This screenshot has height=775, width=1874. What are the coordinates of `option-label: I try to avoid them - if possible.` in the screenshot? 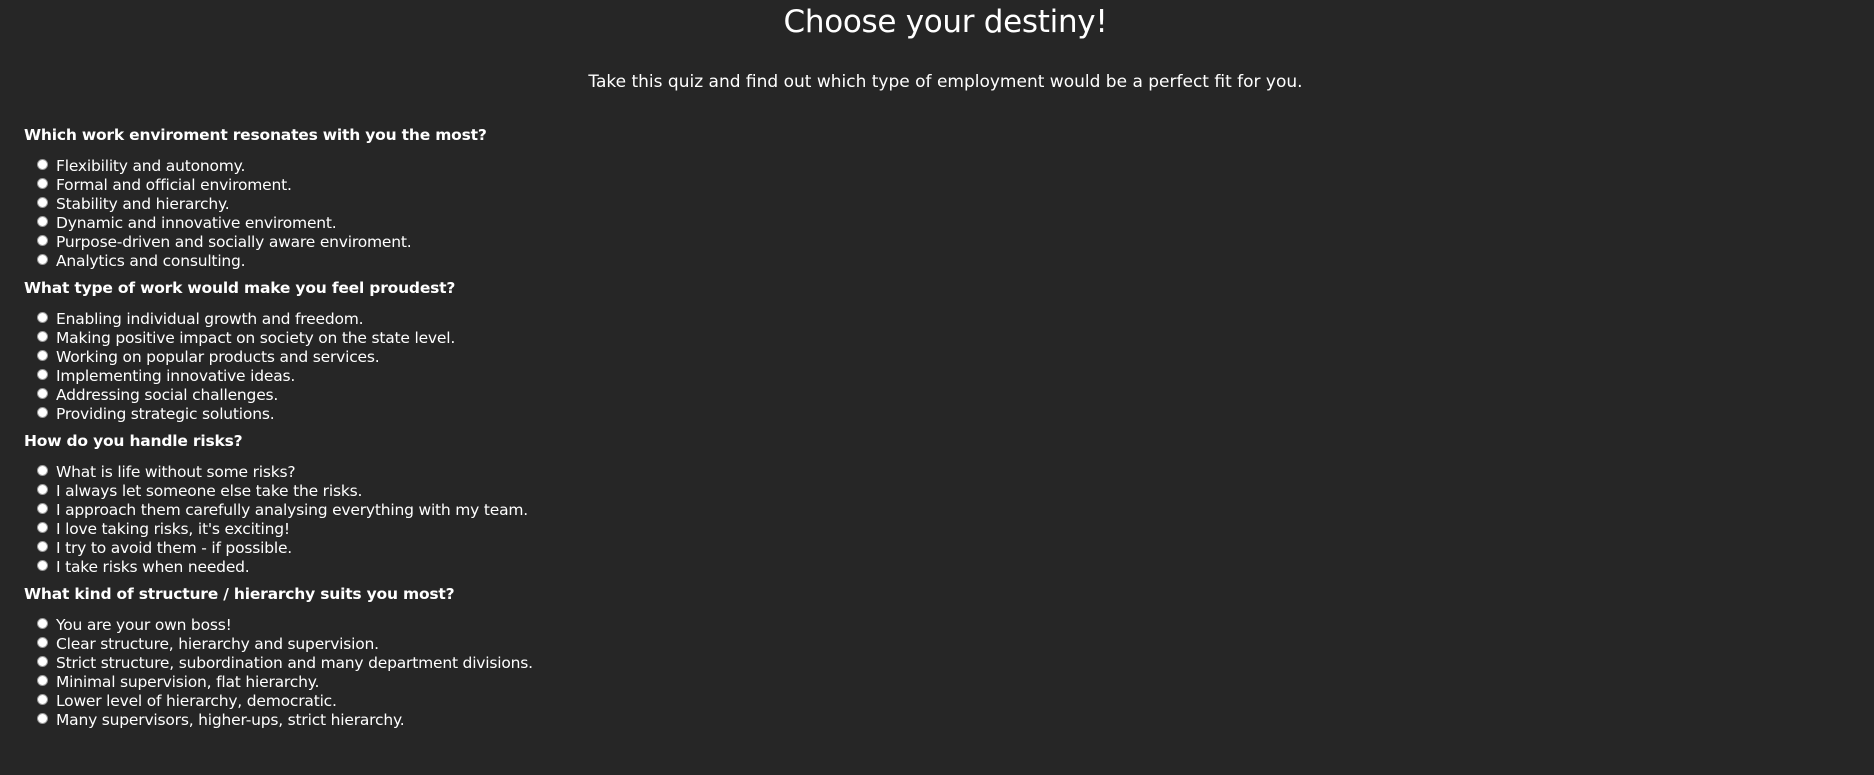 It's located at (174, 547).